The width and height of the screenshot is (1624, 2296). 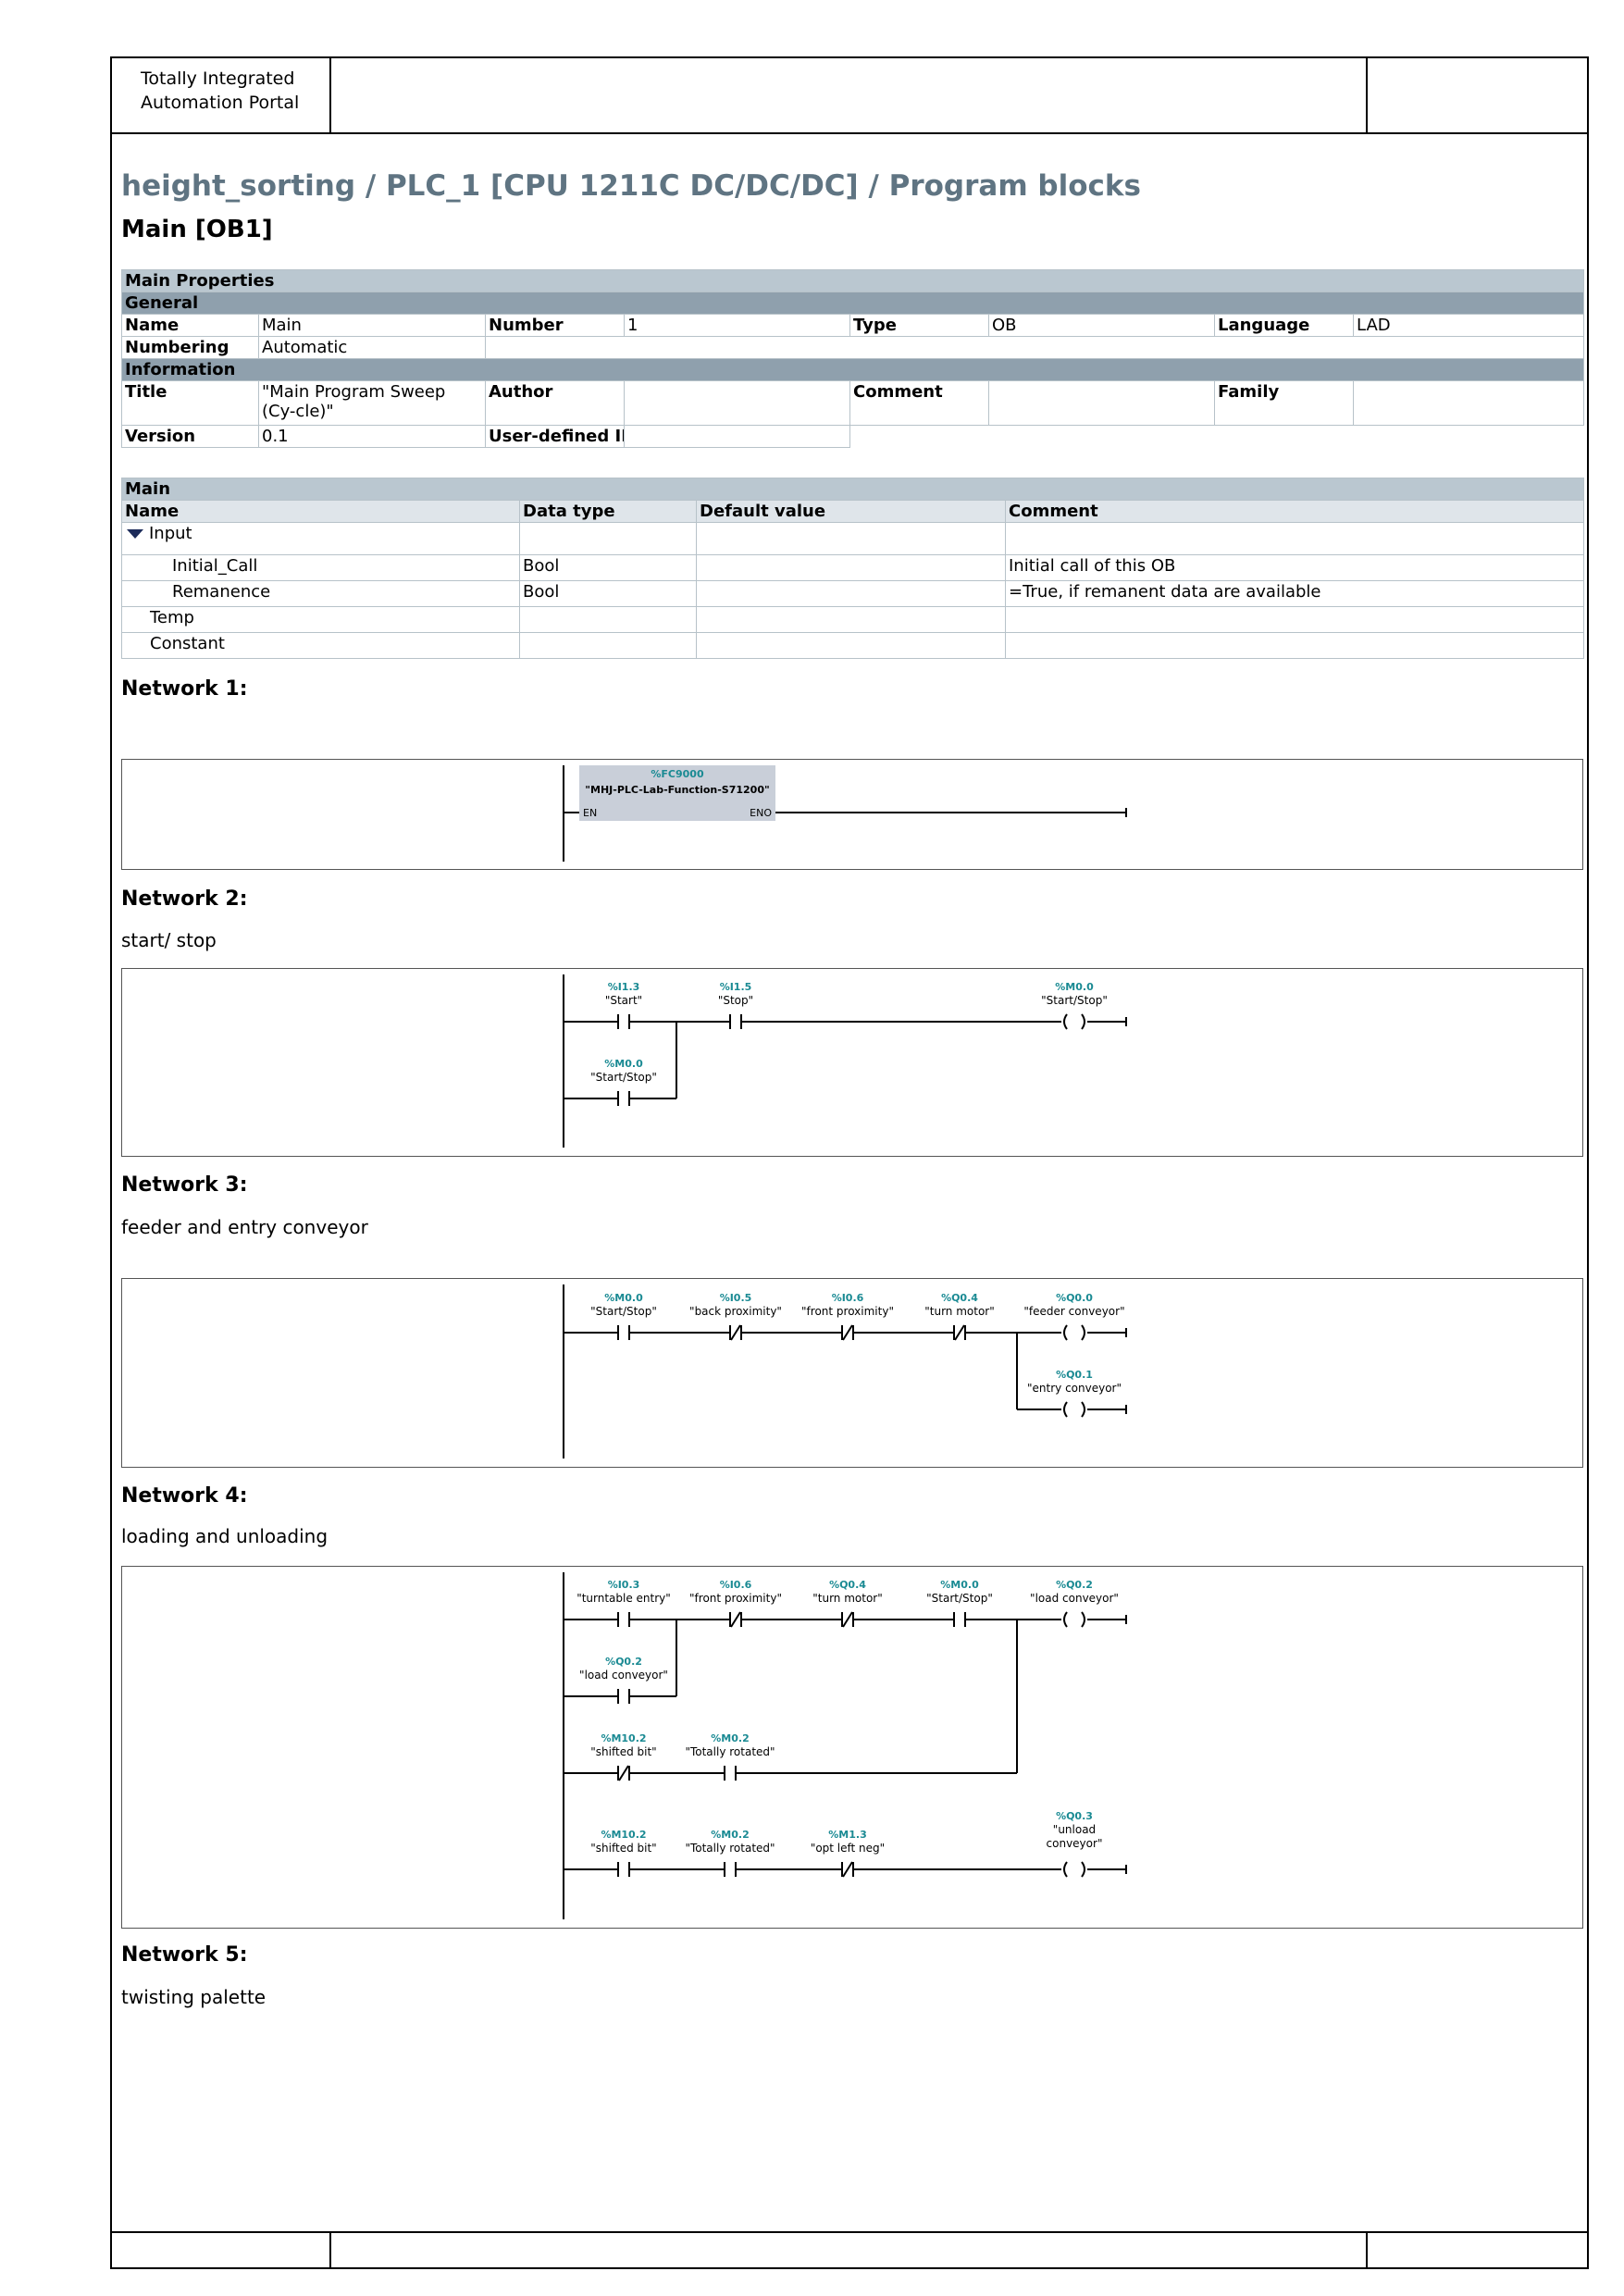 I want to click on label-symbol: "back proximity", so click(x=735, y=1312).